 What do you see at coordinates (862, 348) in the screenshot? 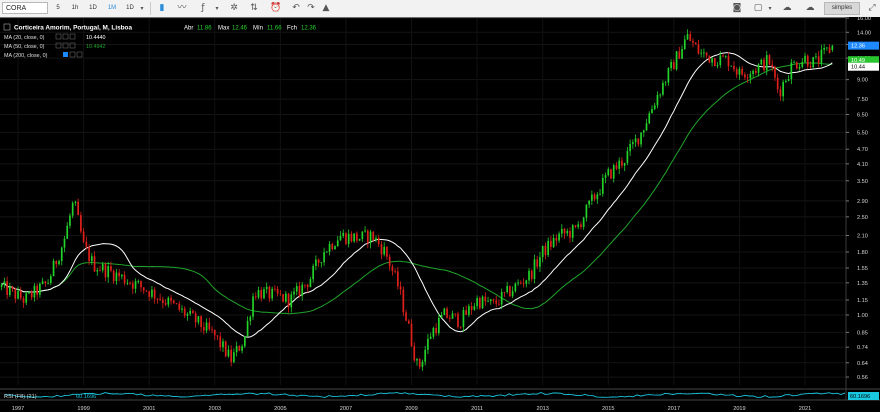
I see `y-tick-label: 0.74` at bounding box center [862, 348].